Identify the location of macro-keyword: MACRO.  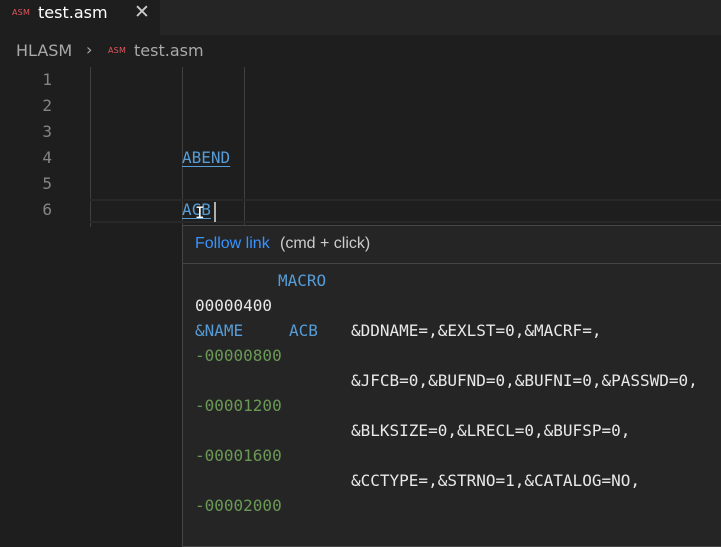
(302, 280).